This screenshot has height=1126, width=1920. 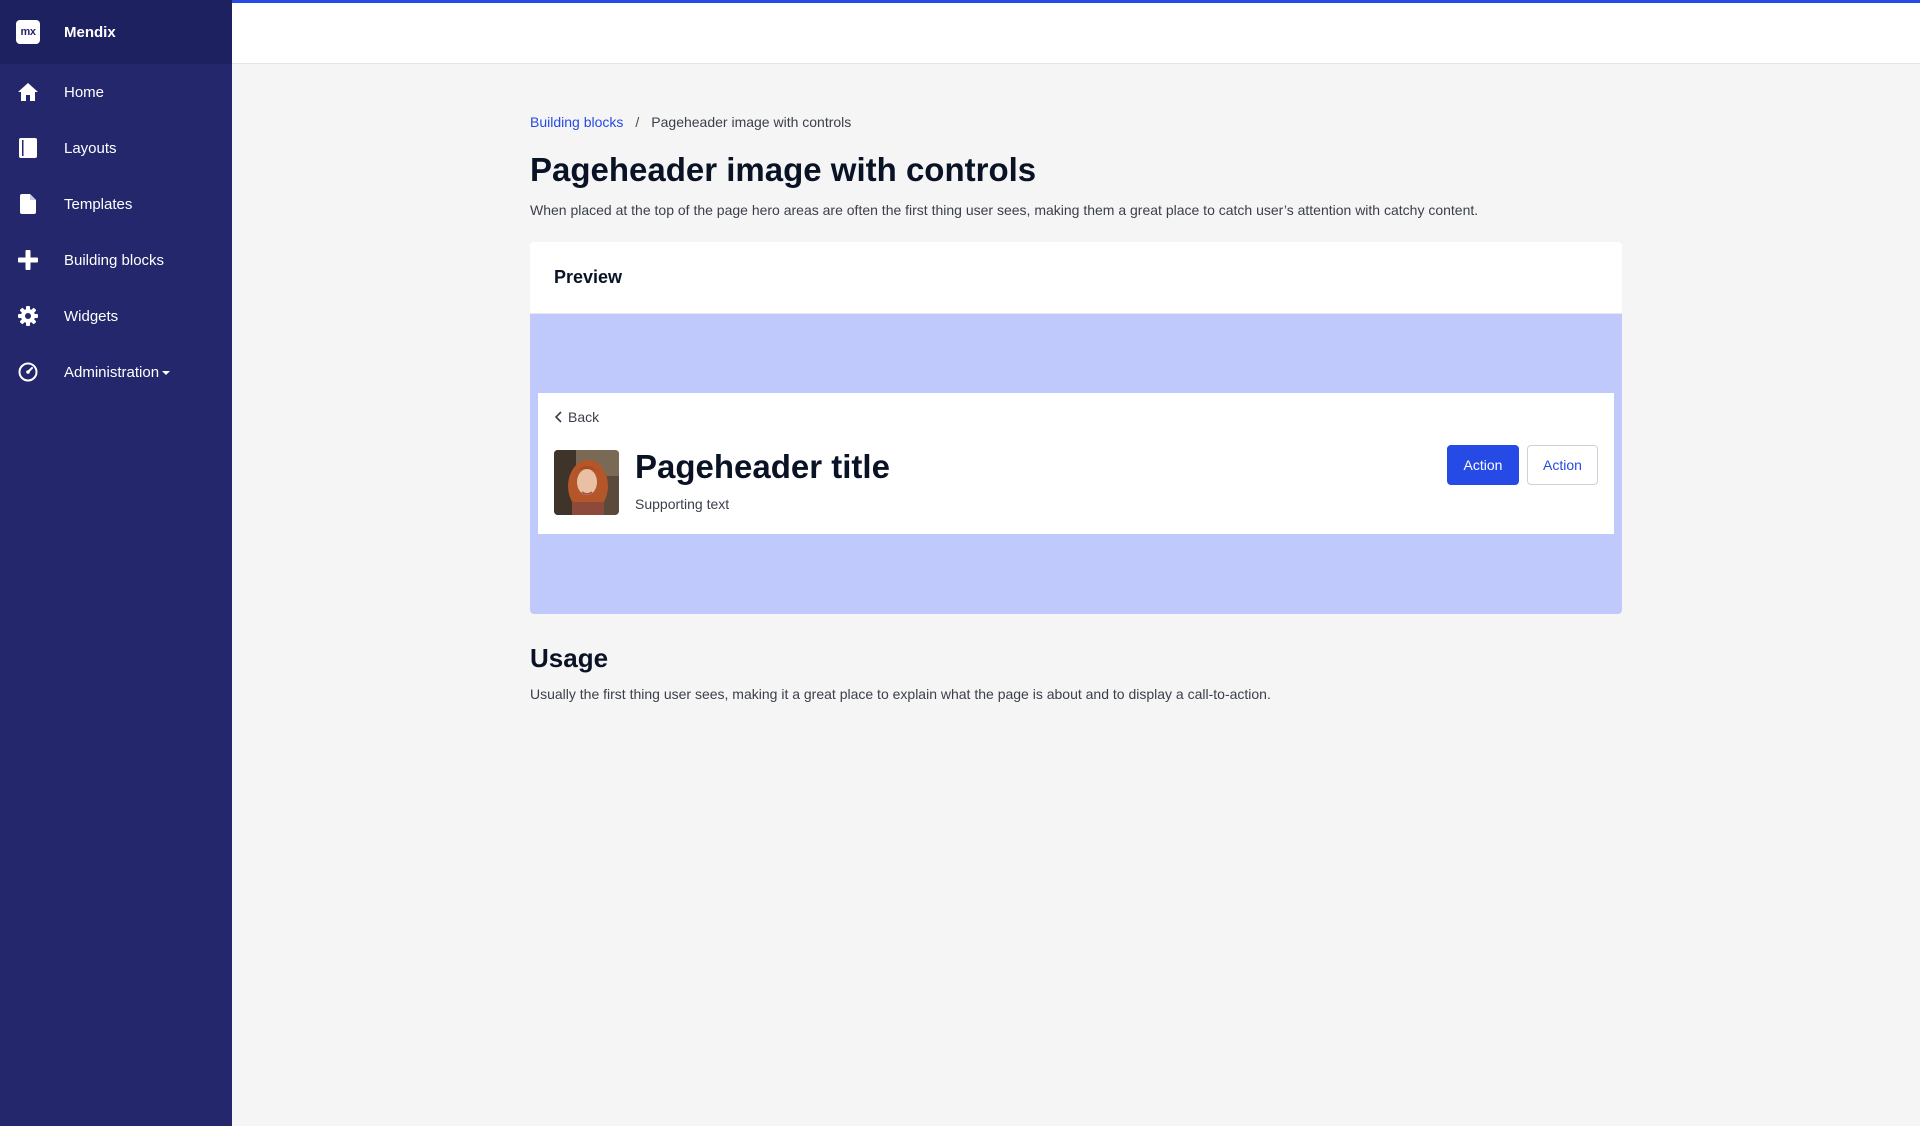 What do you see at coordinates (28, 148) in the screenshot?
I see `book-icon` at bounding box center [28, 148].